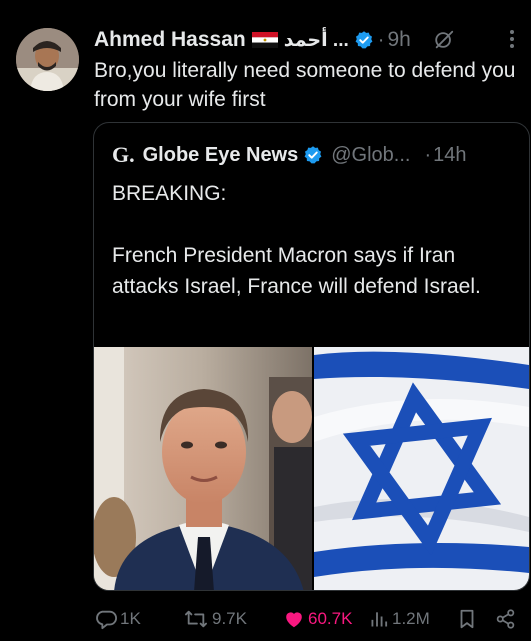  What do you see at coordinates (123, 154) in the screenshot?
I see `globe-eye-logo: G.` at bounding box center [123, 154].